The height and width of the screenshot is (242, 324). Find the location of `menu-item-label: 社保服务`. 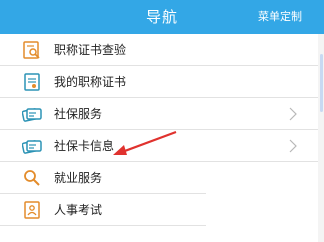

menu-item-label: 社保服务 is located at coordinates (78, 114).